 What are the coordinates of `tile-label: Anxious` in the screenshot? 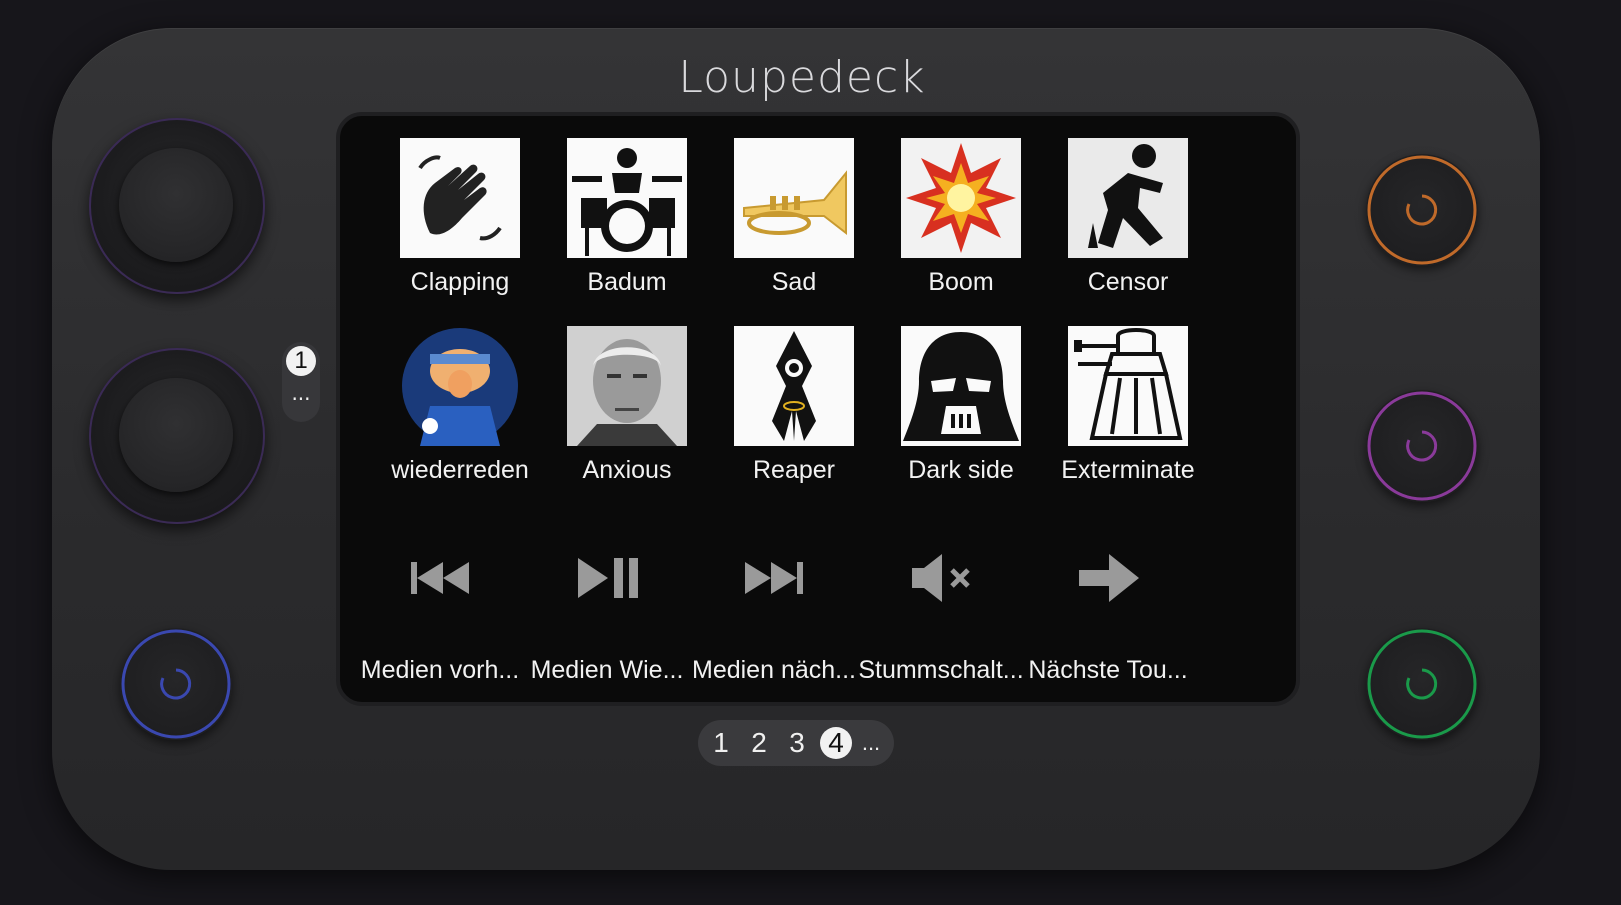 It's located at (627, 470).